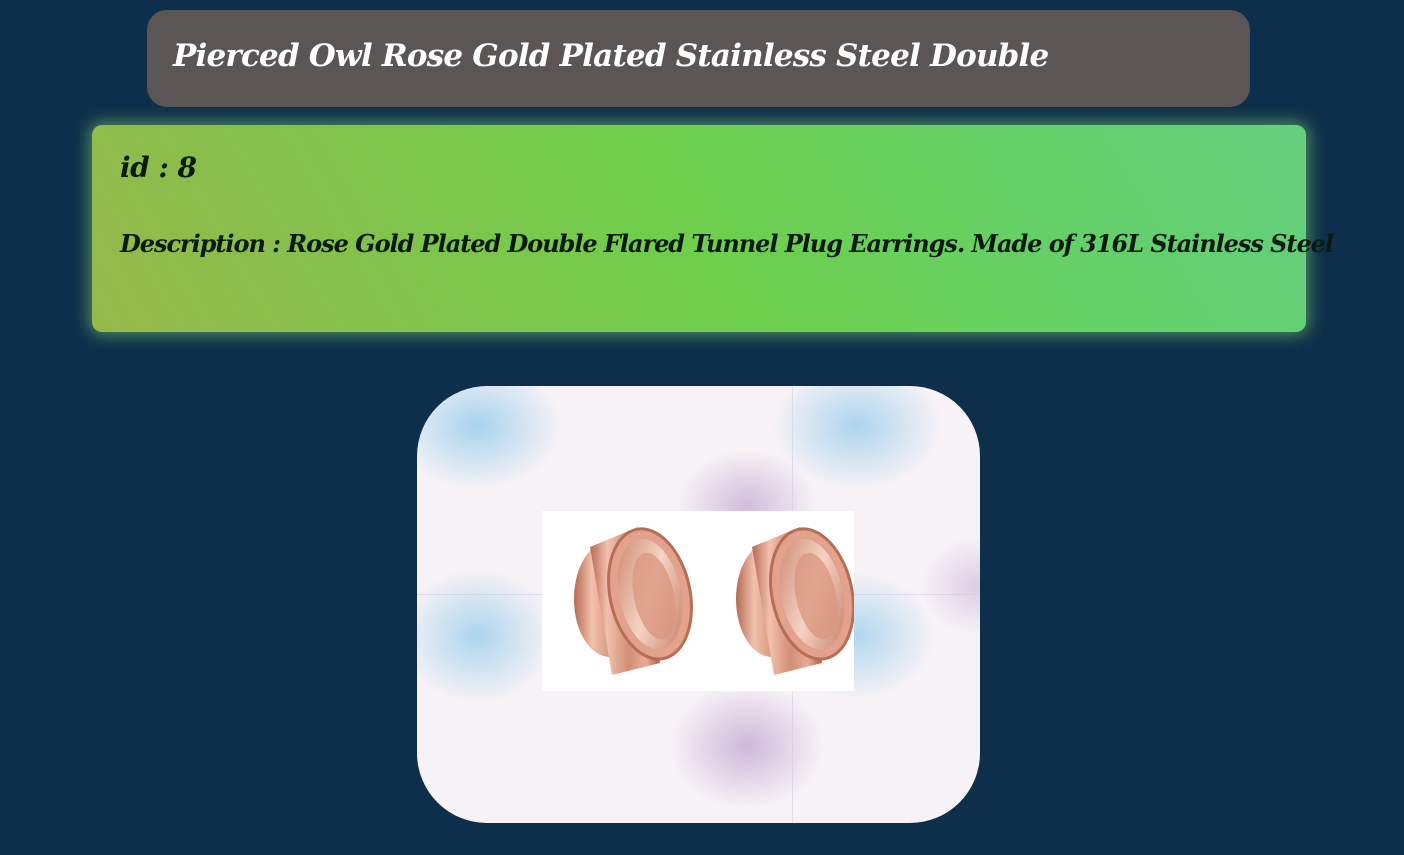 The width and height of the screenshot is (1404, 855). What do you see at coordinates (795, 601) in the screenshot?
I see `right-plug` at bounding box center [795, 601].